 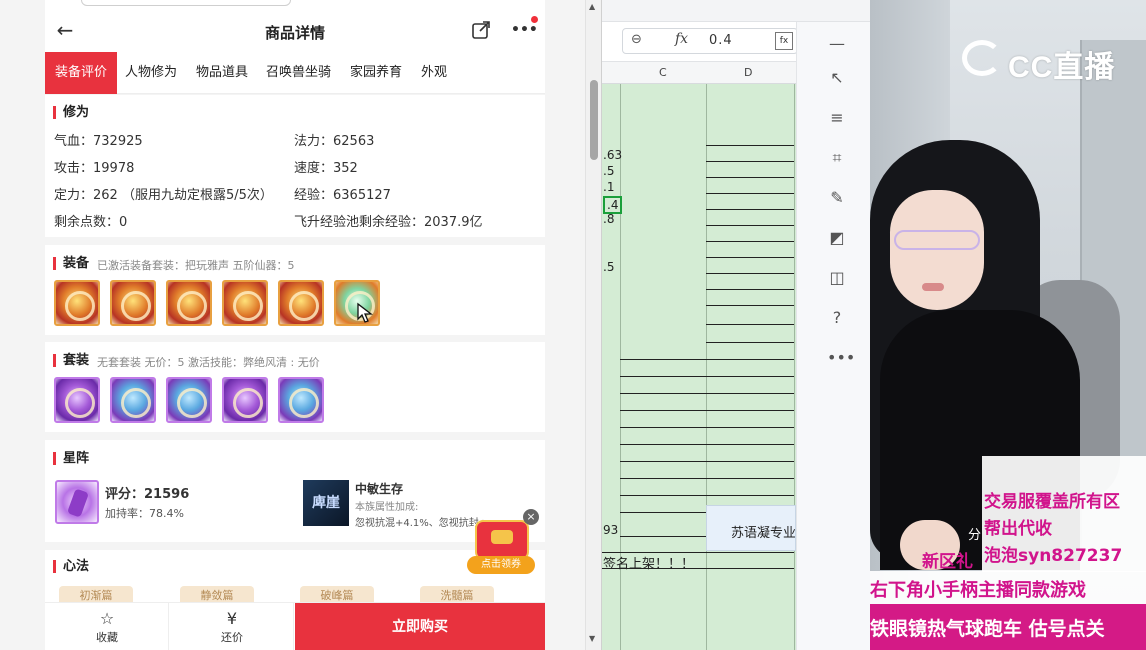 What do you see at coordinates (1062, 67) in the screenshot?
I see `stream-logo: CC直播` at bounding box center [1062, 67].